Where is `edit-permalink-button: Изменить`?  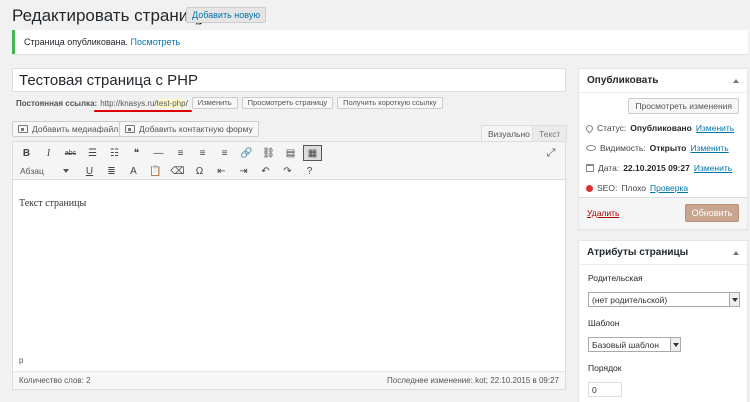
edit-permalink-button: Изменить is located at coordinates (214, 103).